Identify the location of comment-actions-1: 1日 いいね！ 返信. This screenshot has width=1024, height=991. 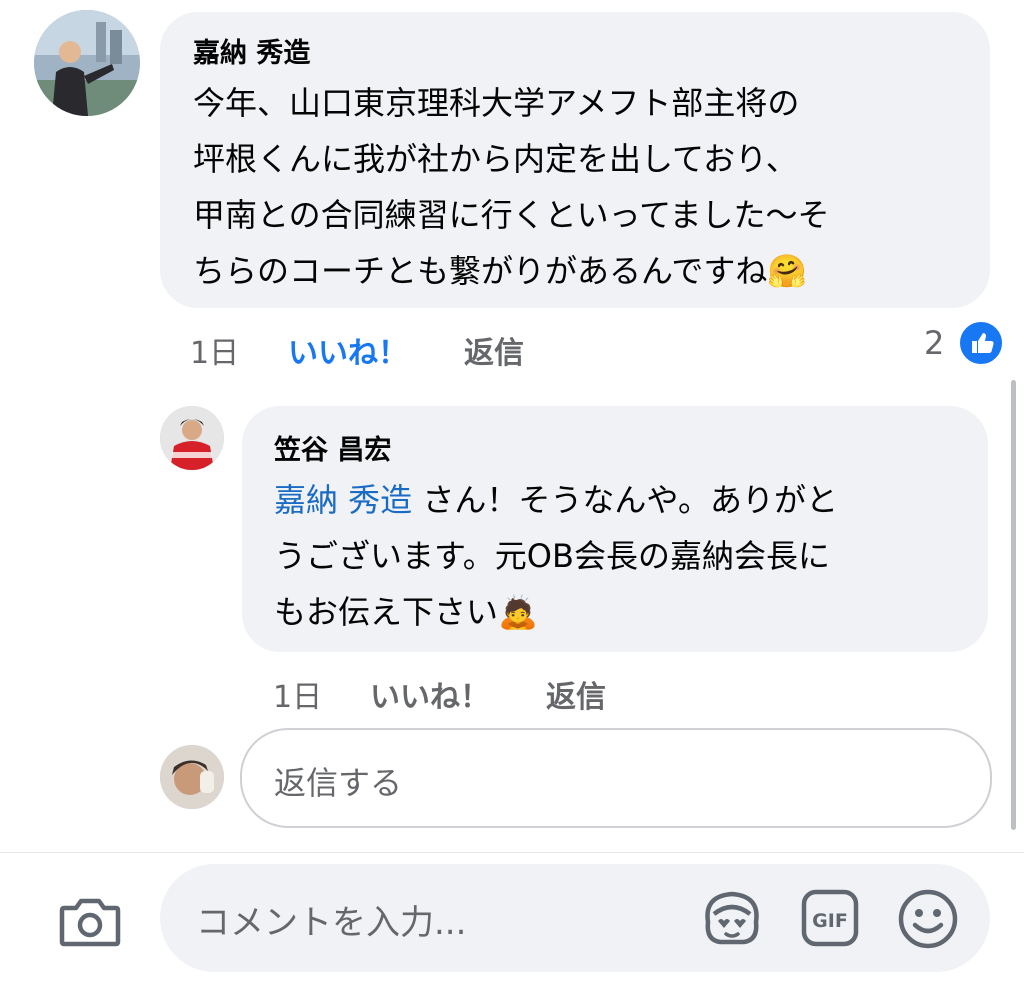
(512, 349).